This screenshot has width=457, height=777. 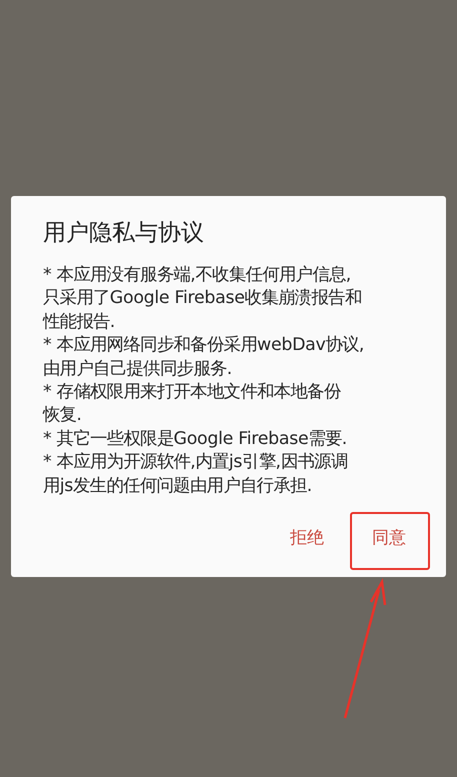 I want to click on decline-button: 拒绝, so click(x=307, y=538).